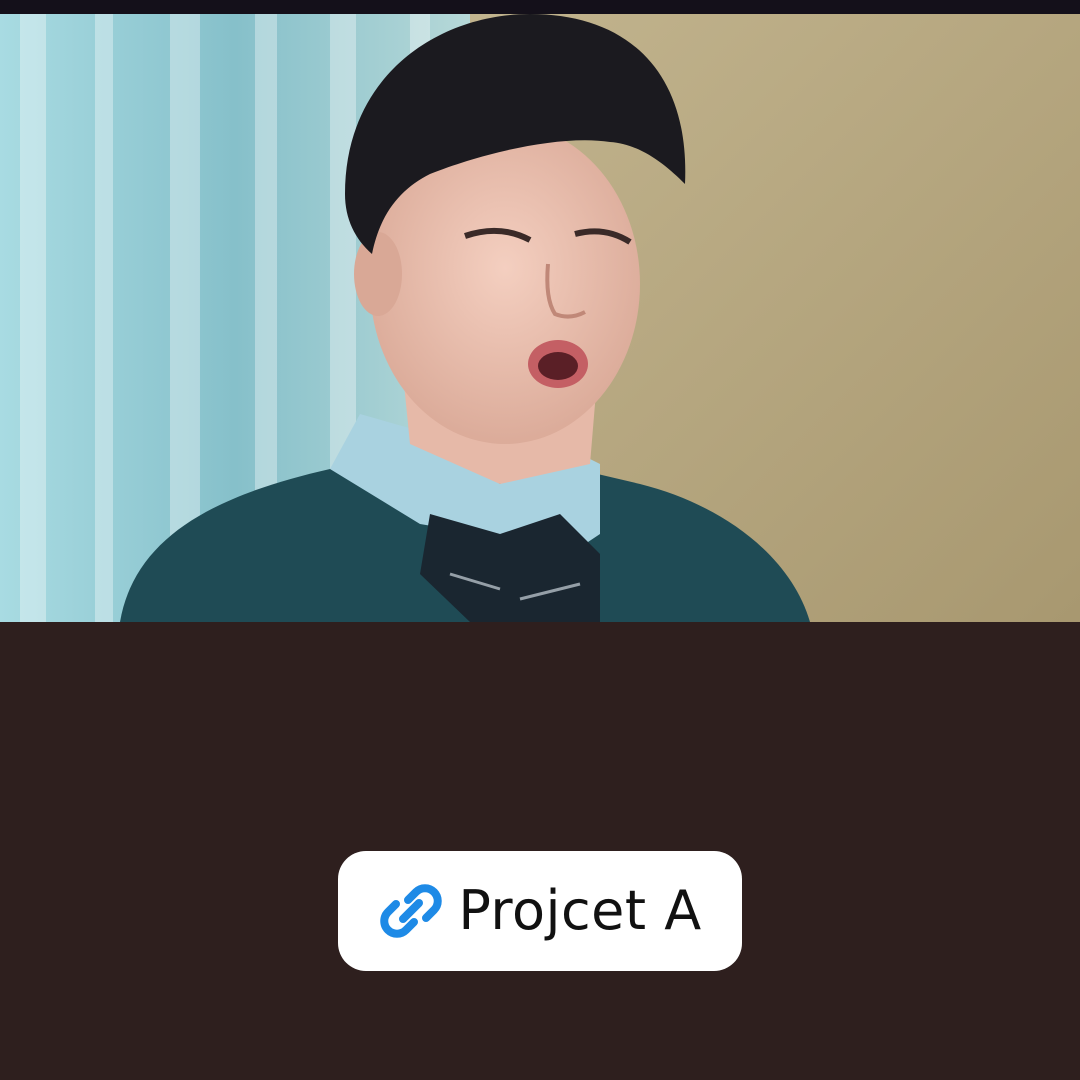 This screenshot has height=1080, width=1080. Describe the element at coordinates (411, 911) in the screenshot. I see `link-icon` at that location.